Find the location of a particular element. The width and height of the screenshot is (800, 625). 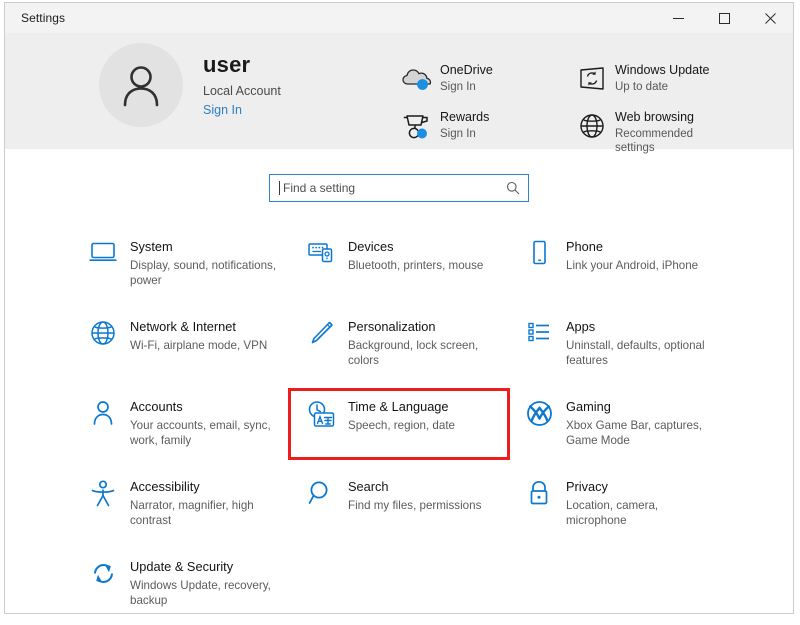

rewards-trophy-icon is located at coordinates (417, 126).